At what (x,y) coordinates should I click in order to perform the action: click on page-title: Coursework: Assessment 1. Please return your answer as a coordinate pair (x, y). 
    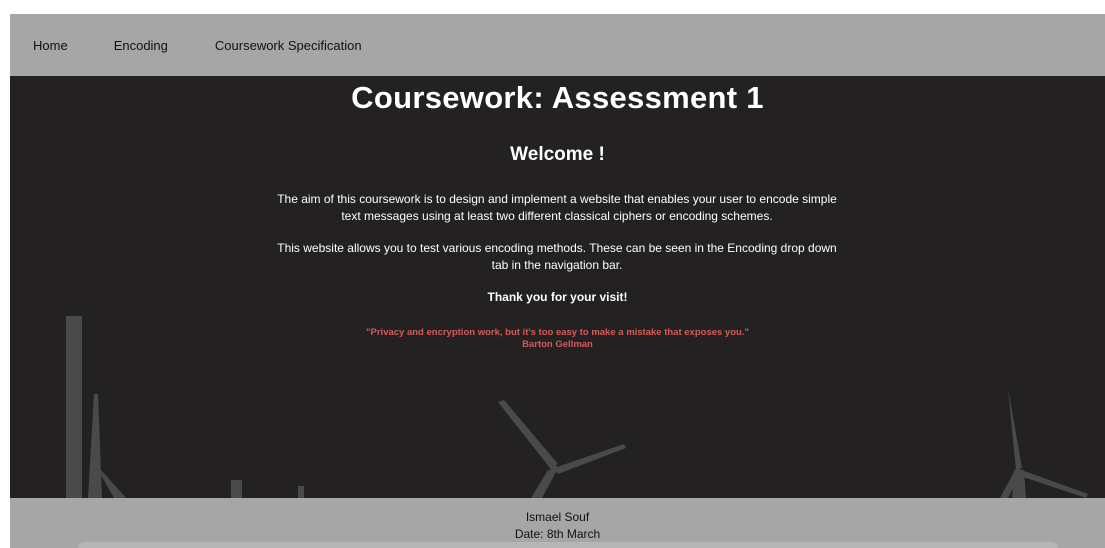
    Looking at the image, I should click on (557, 97).